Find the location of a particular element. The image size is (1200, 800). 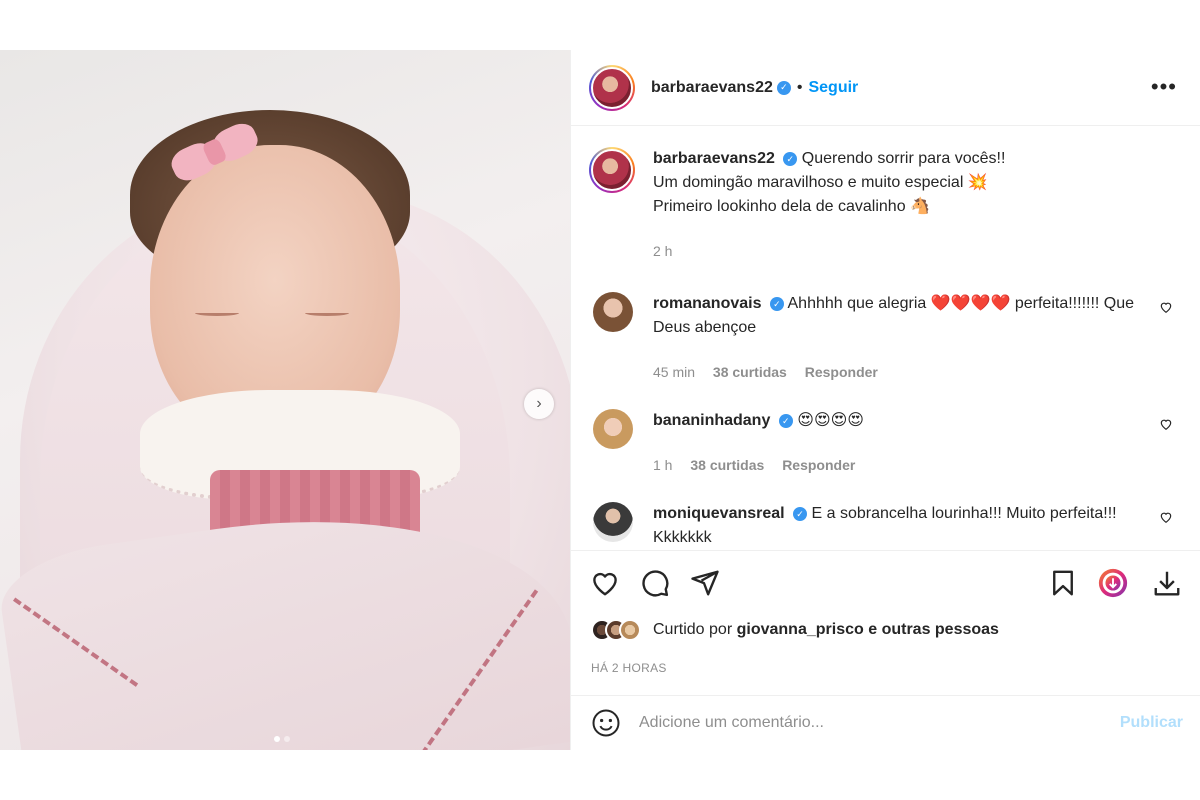

download-icon is located at coordinates (1167, 583).